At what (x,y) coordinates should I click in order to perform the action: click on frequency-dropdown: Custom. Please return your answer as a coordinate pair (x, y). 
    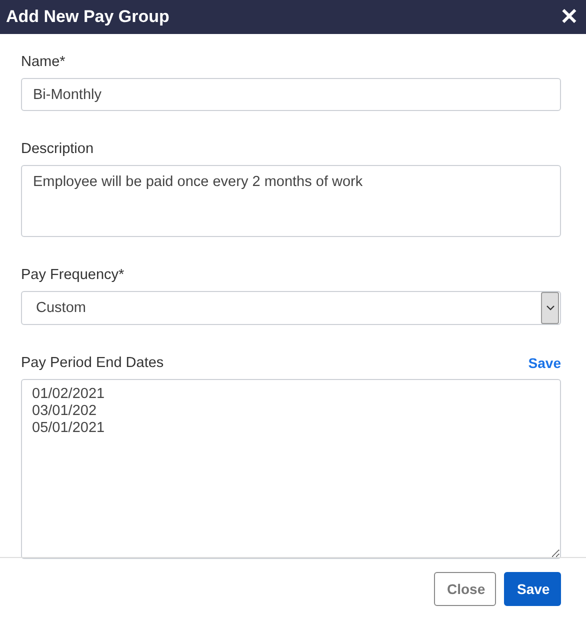
    Looking at the image, I should click on (291, 308).